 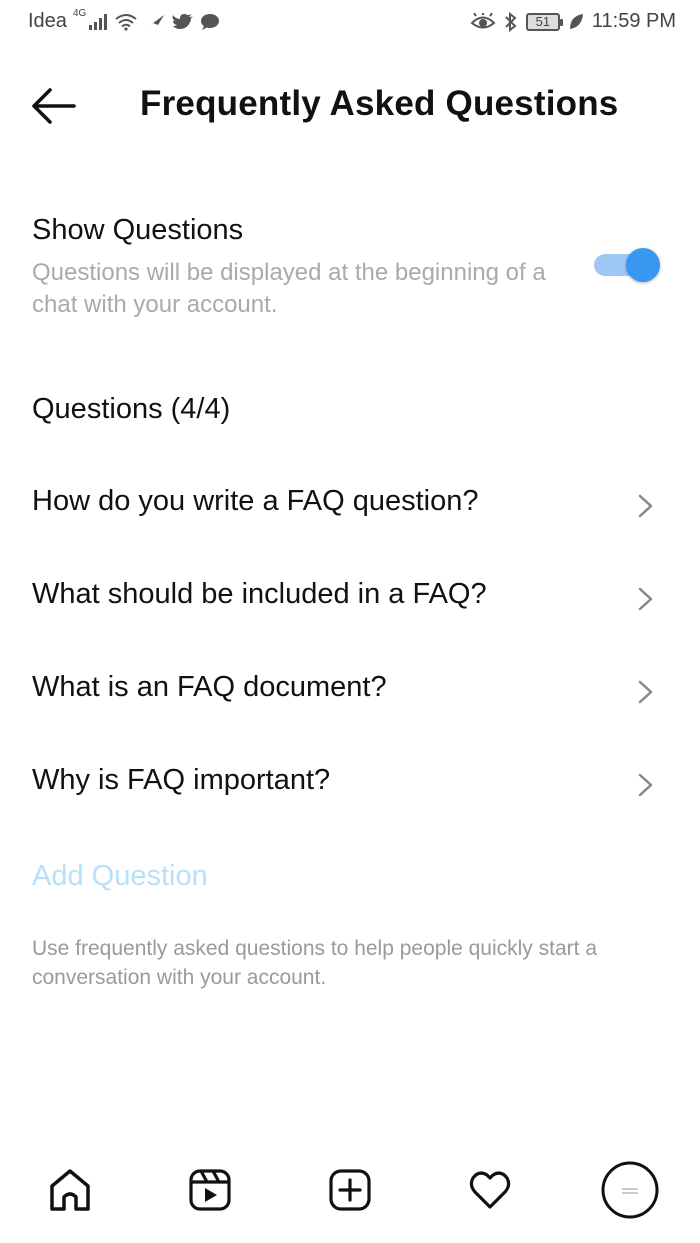 I want to click on battery-level: 51, so click(x=543, y=21).